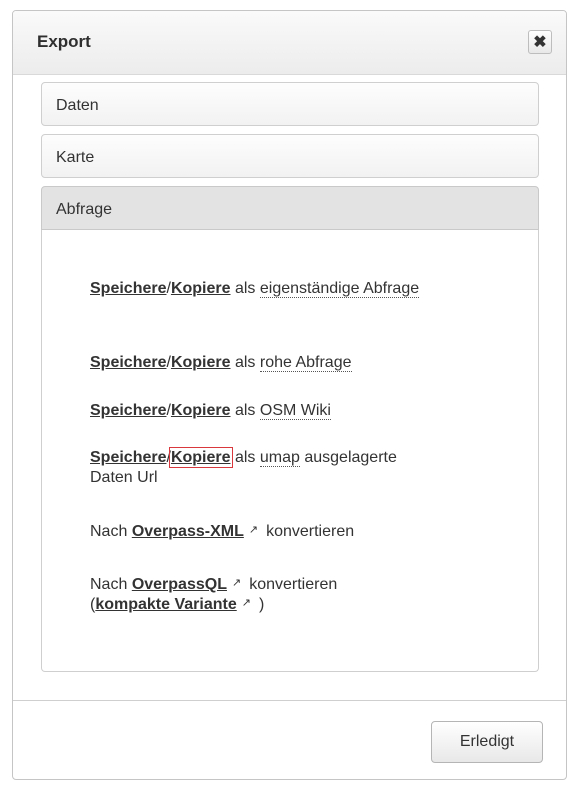 Image resolution: width=579 pixels, height=792 pixels. Describe the element at coordinates (128, 457) in the screenshot. I see `save-umap-link: Speichere` at that location.